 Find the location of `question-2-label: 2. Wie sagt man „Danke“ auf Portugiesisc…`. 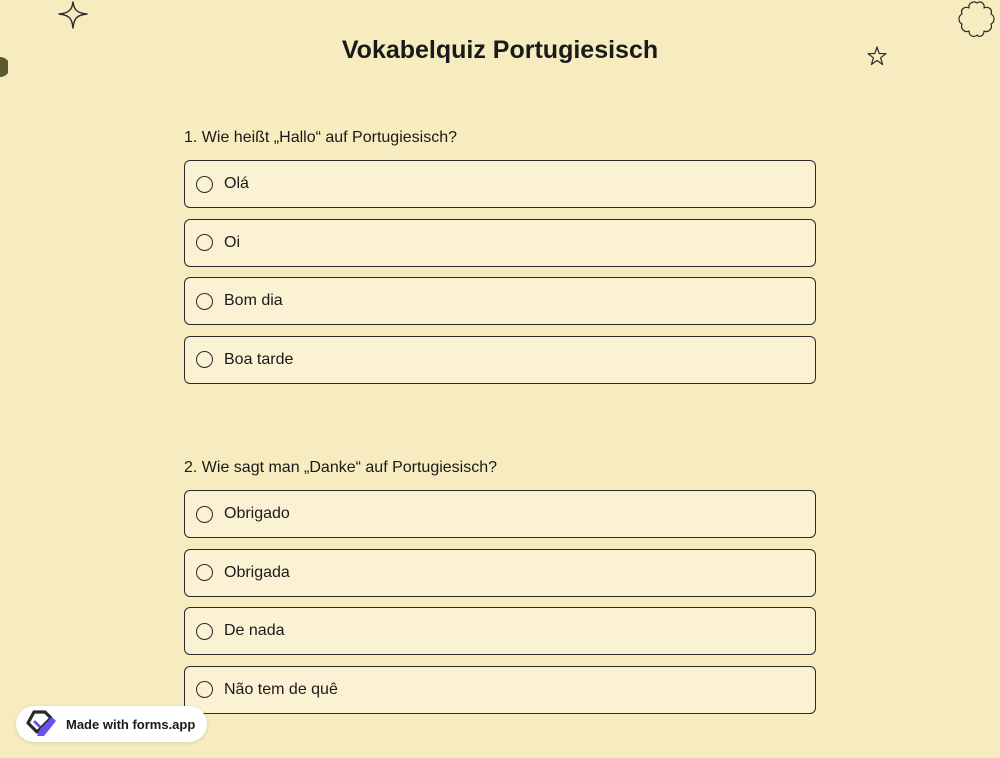

question-2-label: 2. Wie sagt man „Danke“ auf Portugiesisc… is located at coordinates (341, 467).